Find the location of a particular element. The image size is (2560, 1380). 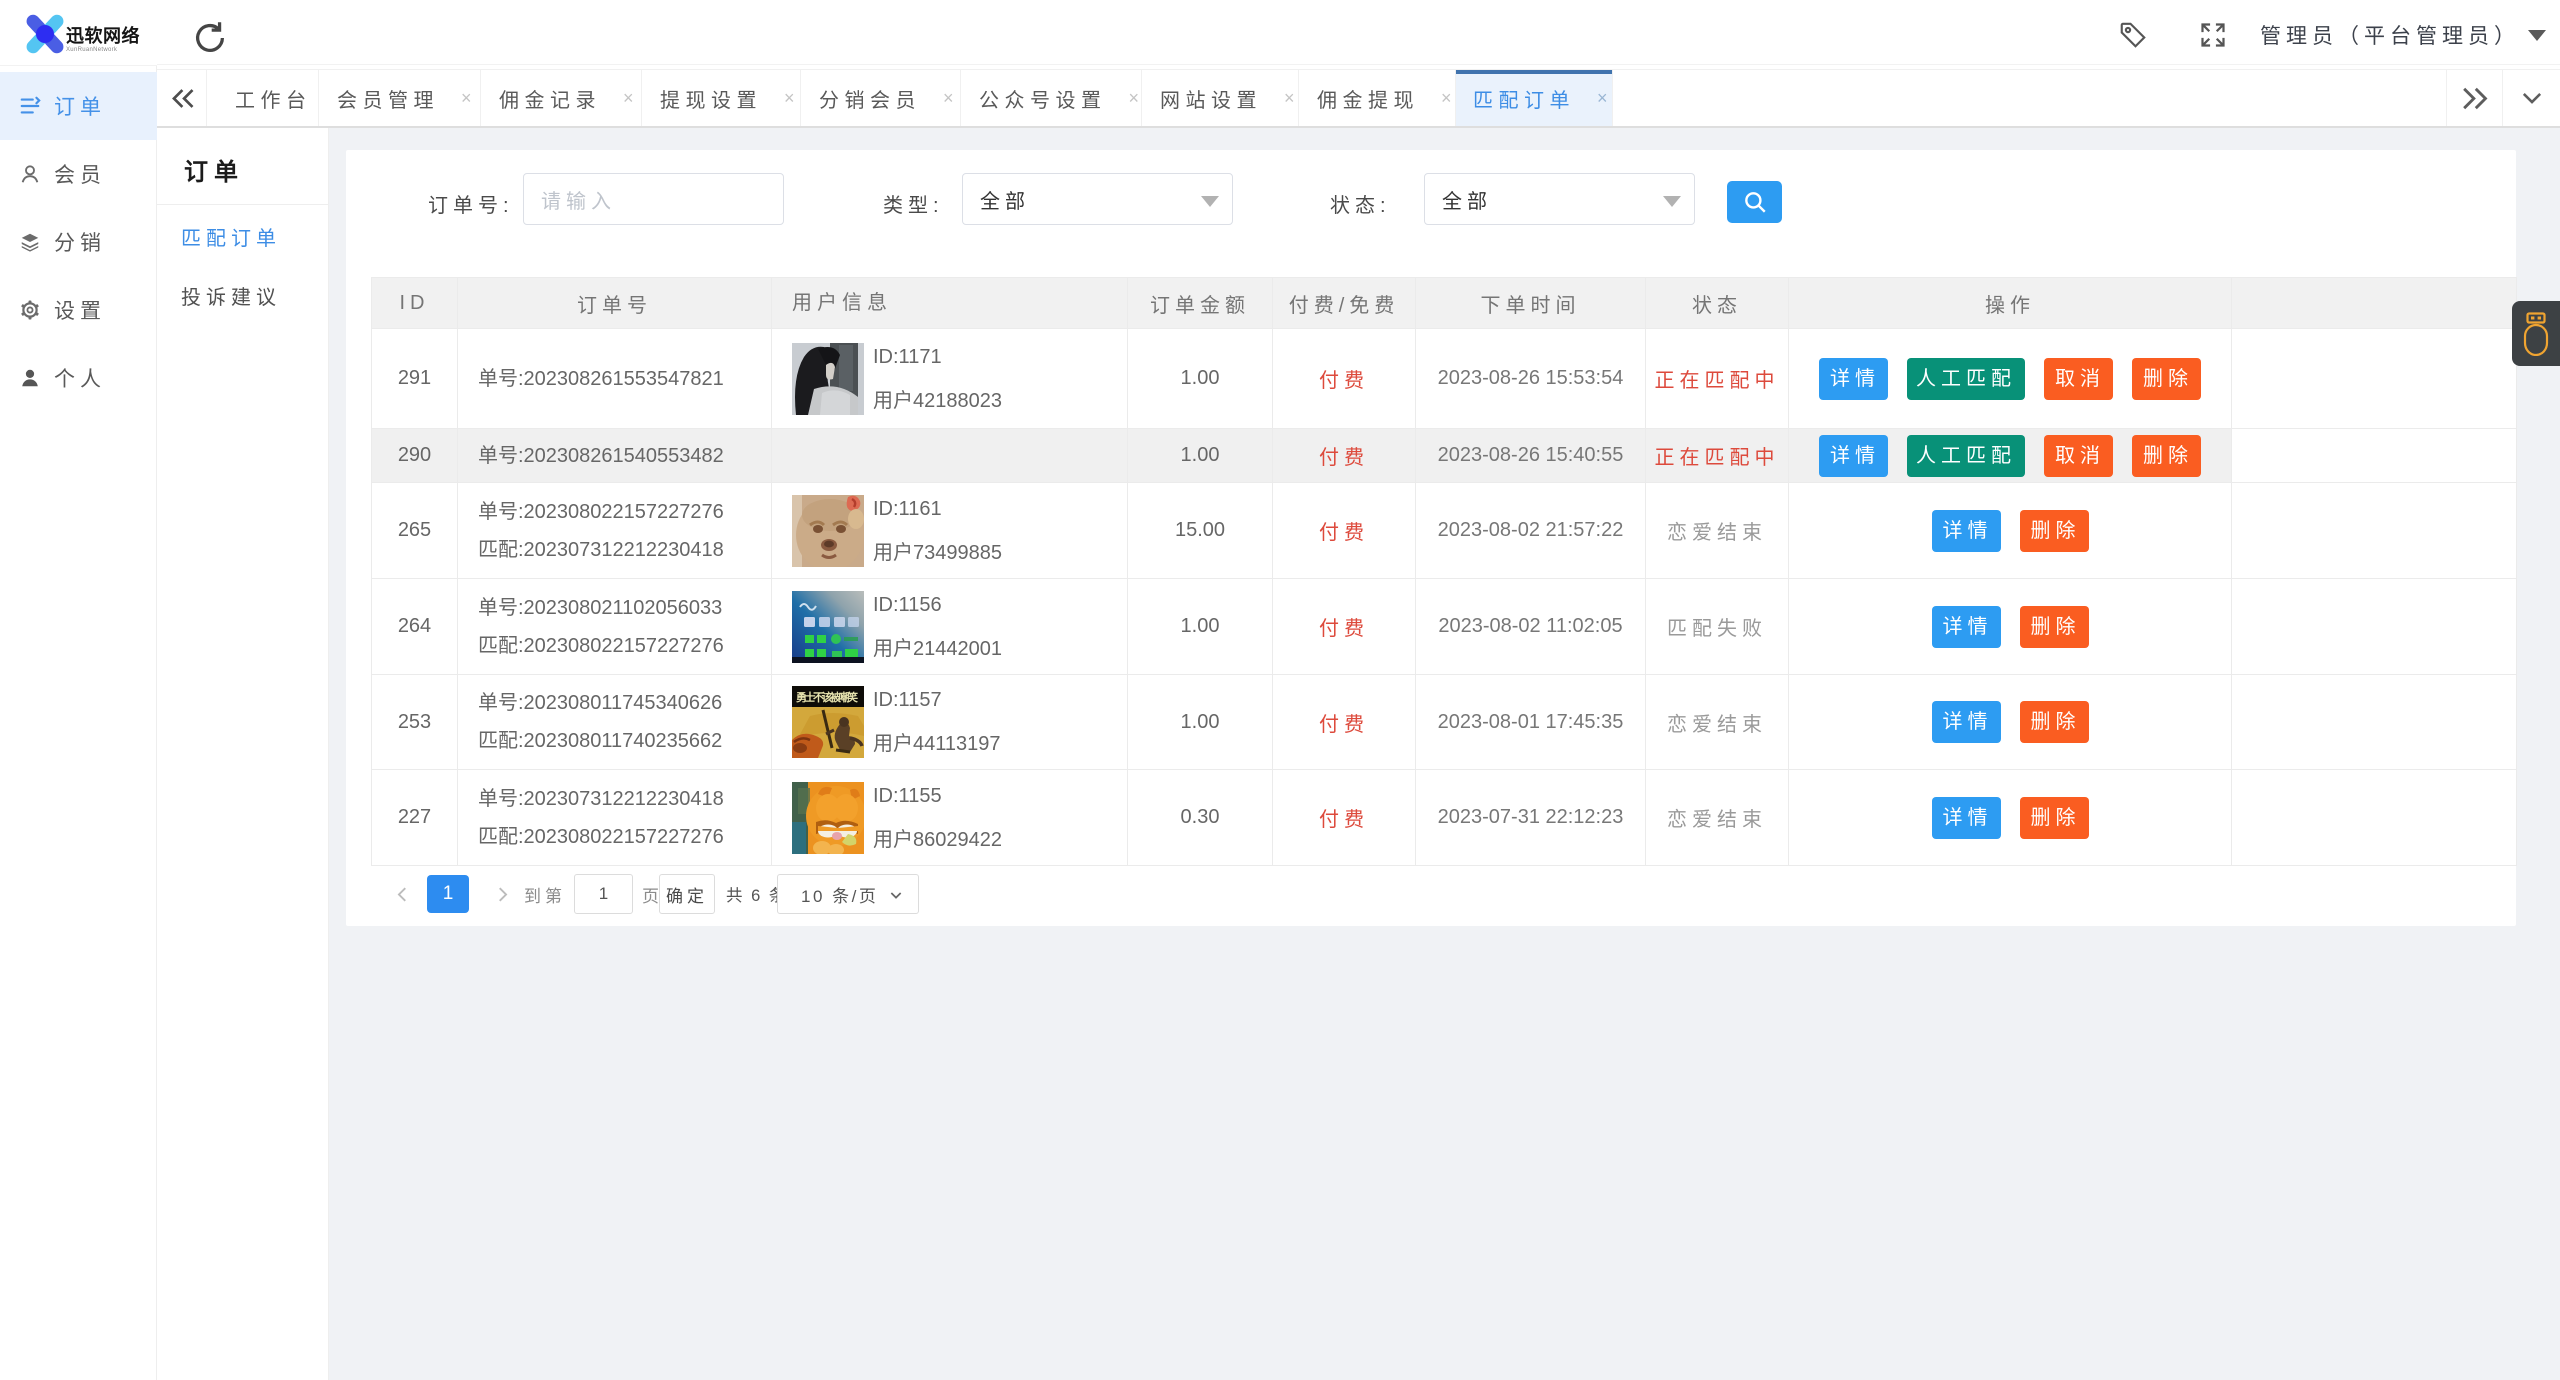

svg-text: 迅软网络 is located at coordinates (103, 35).